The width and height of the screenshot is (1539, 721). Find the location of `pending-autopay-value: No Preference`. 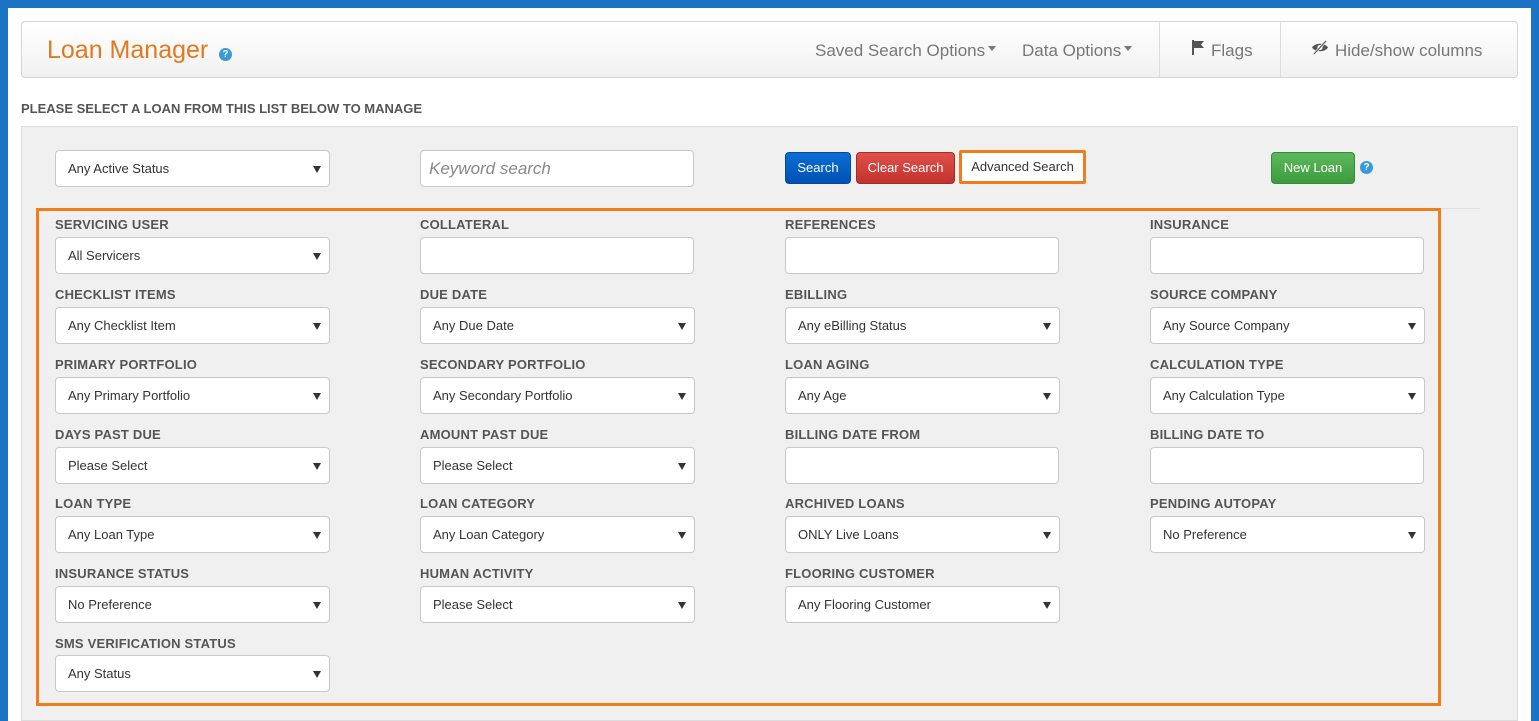

pending-autopay-value: No Preference is located at coordinates (1205, 534).